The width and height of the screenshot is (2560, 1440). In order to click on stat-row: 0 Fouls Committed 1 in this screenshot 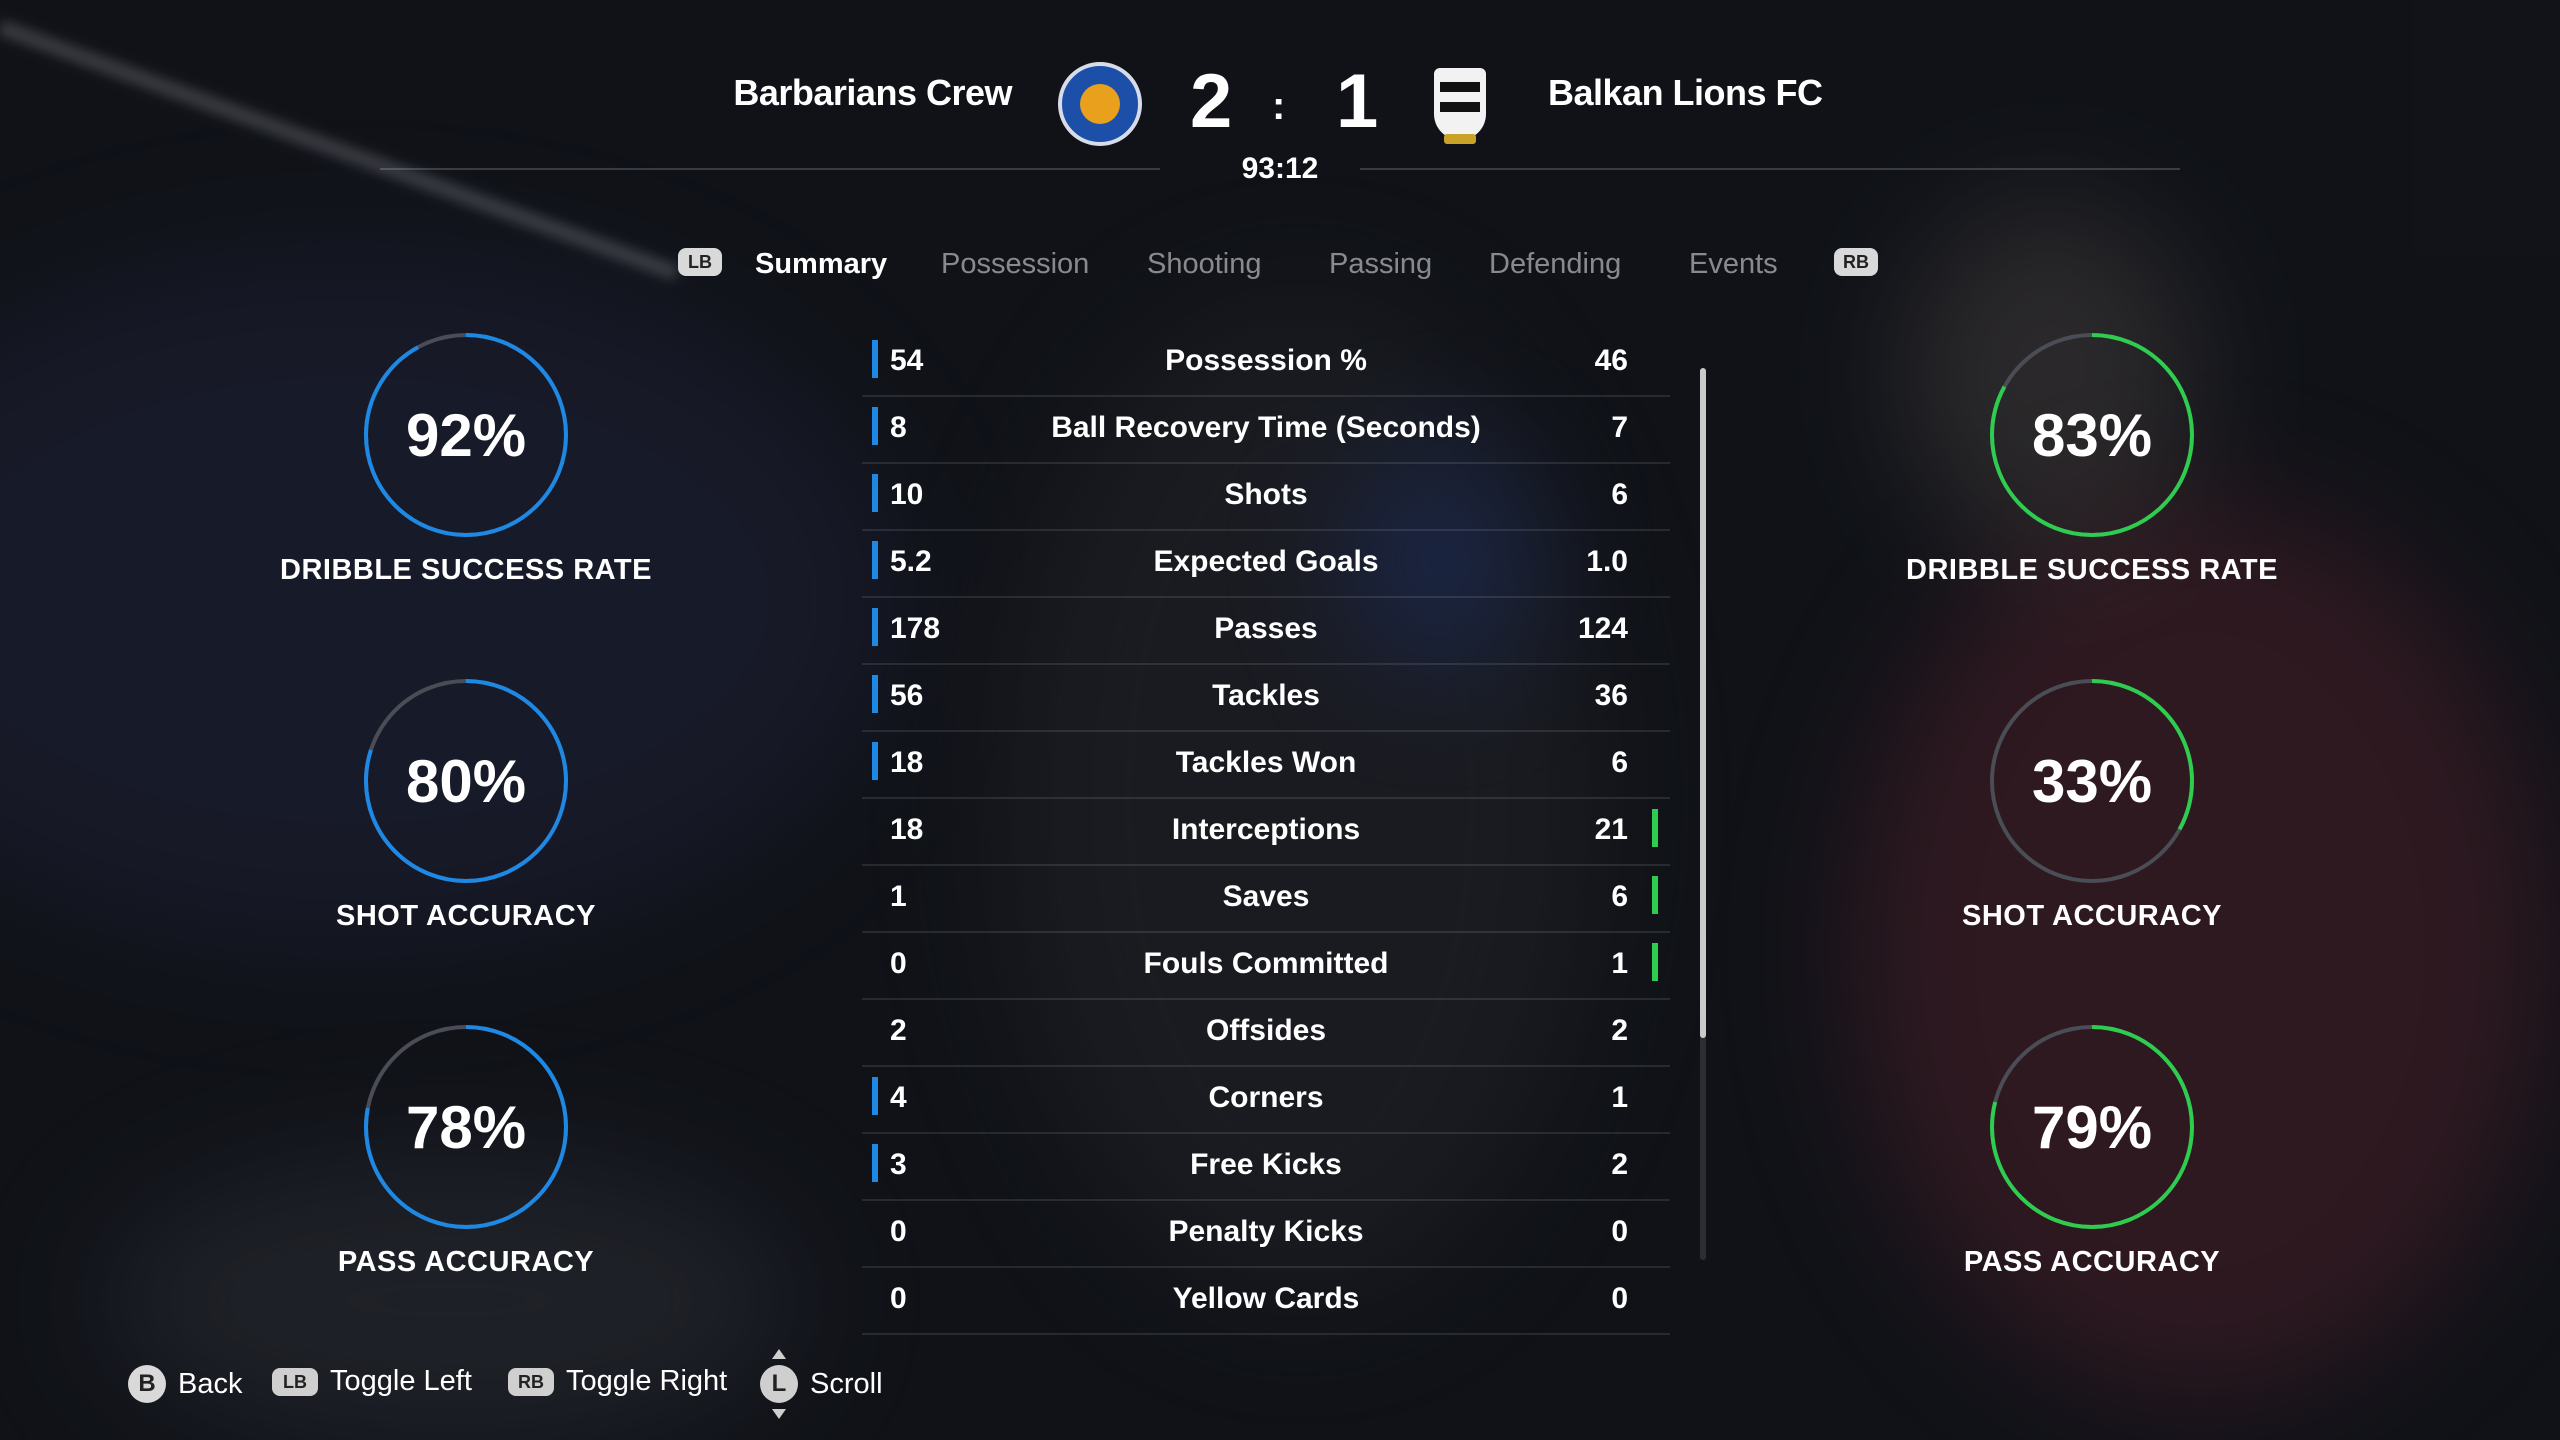, I will do `click(1266, 966)`.